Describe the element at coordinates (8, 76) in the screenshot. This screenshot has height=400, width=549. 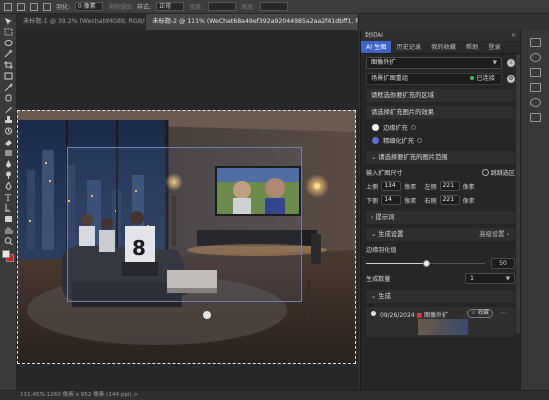
I see `frame-tool-icon` at that location.